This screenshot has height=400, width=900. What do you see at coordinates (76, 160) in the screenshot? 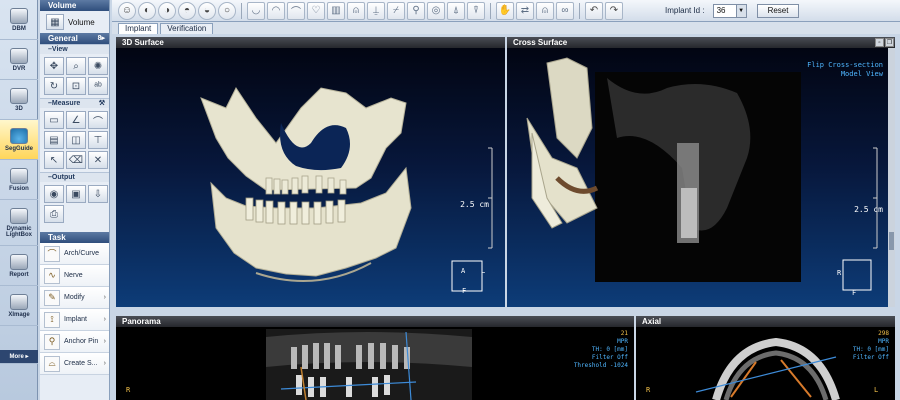
I see `eraser-icon: ⌫` at bounding box center [76, 160].